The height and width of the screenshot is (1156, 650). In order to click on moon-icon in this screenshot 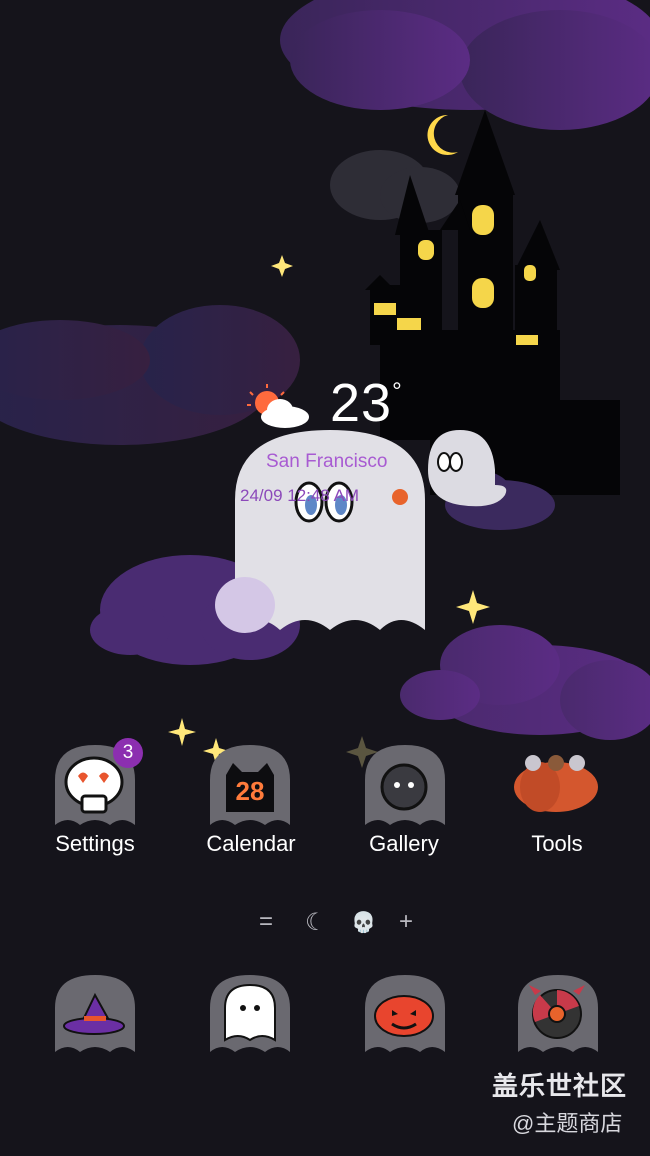, I will do `click(442, 134)`.